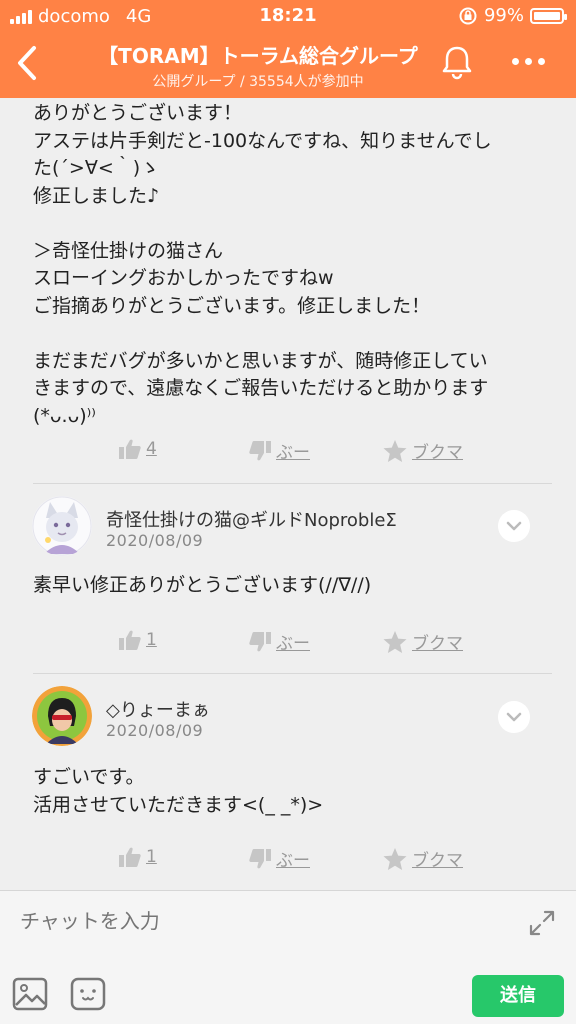 The image size is (576, 1024). I want to click on nav-bar: 【TORAM】トーラム総合グループ 公開グループ / 35554人が参加中, so click(288, 66).